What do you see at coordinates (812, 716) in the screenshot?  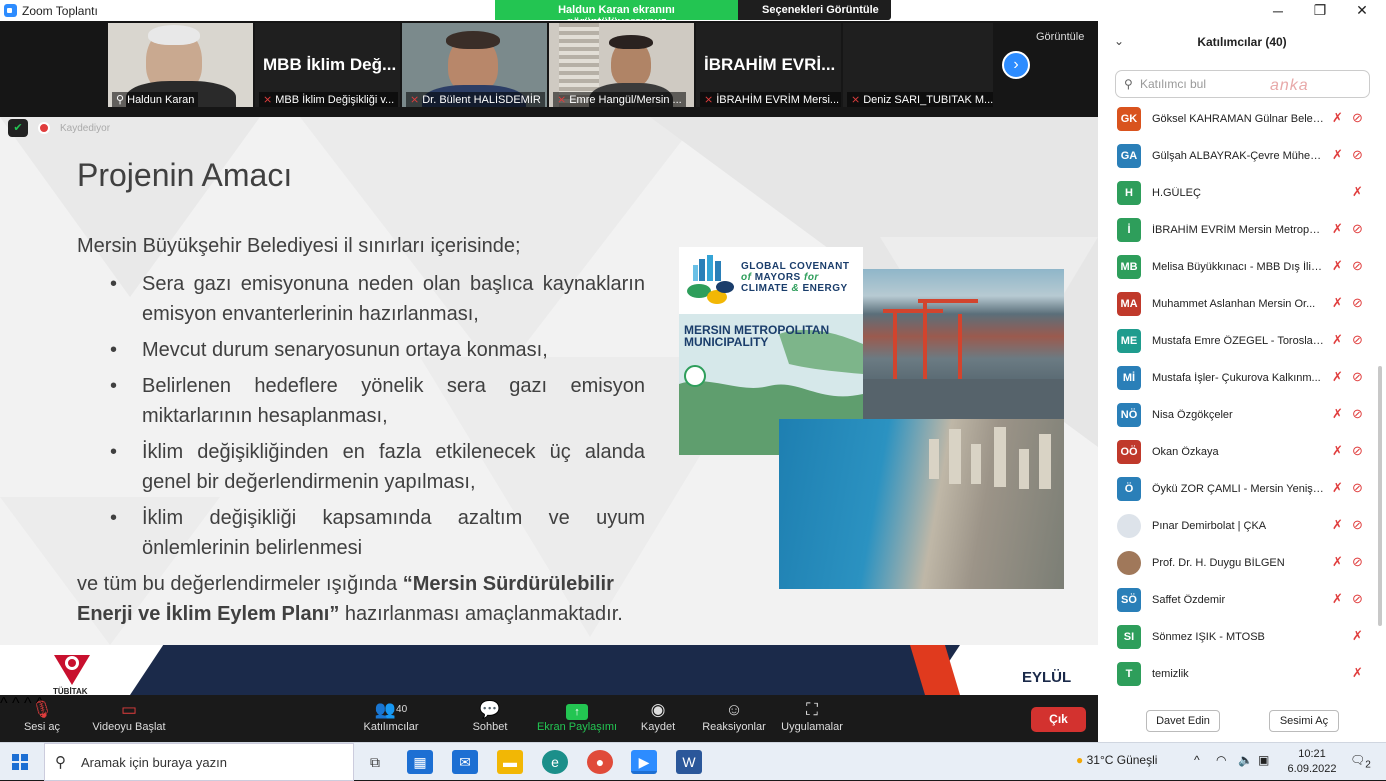 I see `apps-button: ⛶ Uygulamalar` at bounding box center [812, 716].